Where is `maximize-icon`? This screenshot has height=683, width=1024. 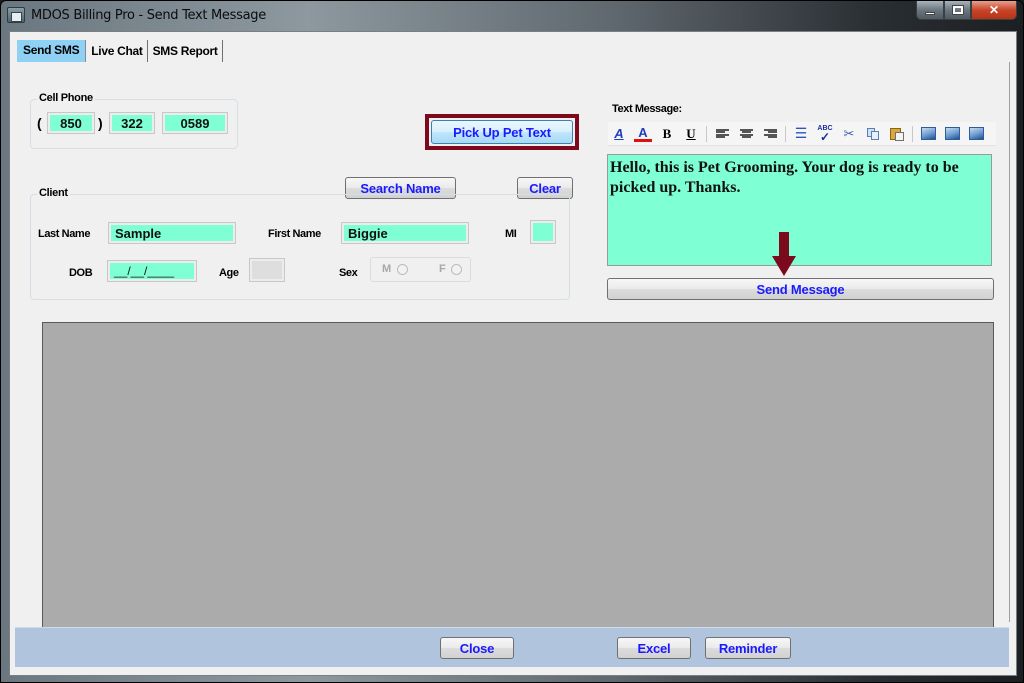
maximize-icon is located at coordinates (957, 10).